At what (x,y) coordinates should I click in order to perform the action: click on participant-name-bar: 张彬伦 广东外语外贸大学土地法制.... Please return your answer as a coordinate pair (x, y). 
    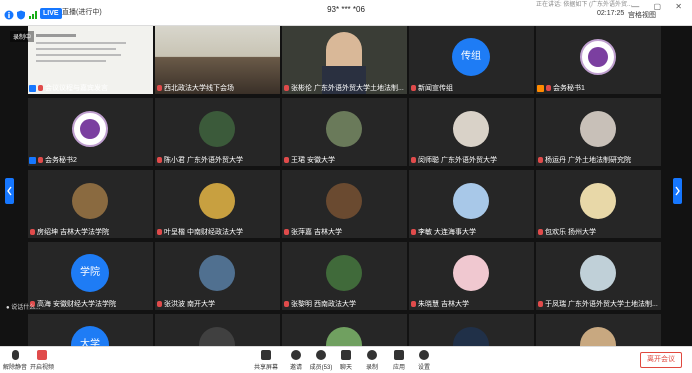
    Looking at the image, I should click on (344, 89).